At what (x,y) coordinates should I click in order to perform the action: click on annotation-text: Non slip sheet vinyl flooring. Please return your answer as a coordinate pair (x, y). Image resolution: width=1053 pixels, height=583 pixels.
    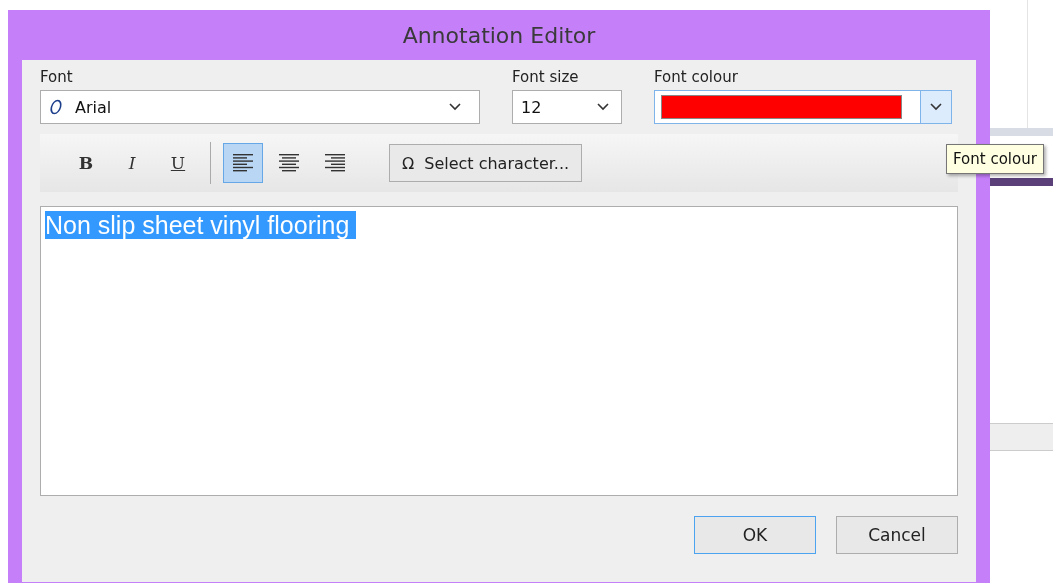
    Looking at the image, I should click on (201, 225).